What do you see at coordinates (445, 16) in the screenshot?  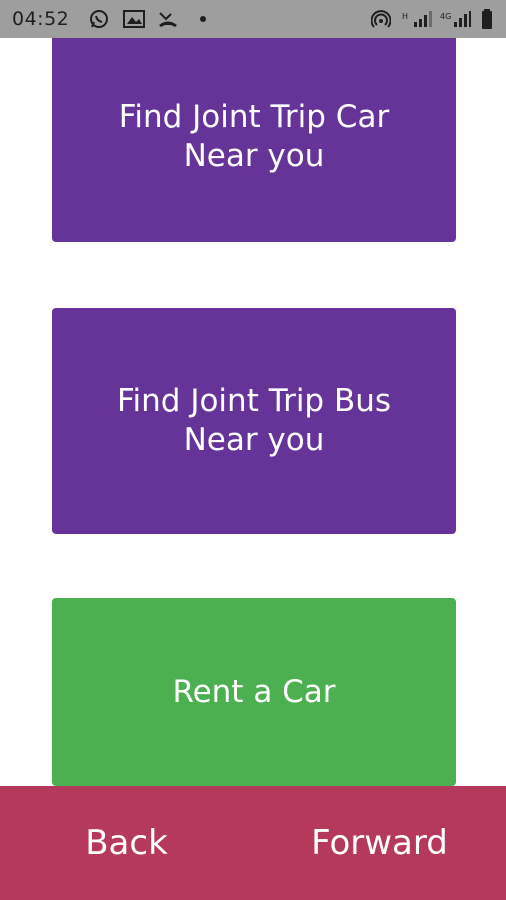 I see `svg-text: 4G` at bounding box center [445, 16].